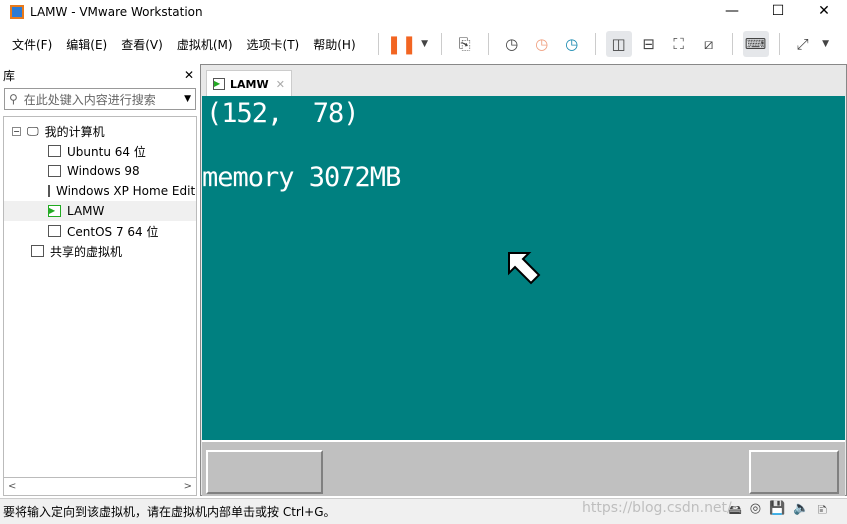 This screenshot has width=847, height=524. Describe the element at coordinates (423, 12) in the screenshot. I see `title-bar: LAMW - VMware Workstation — ☐ ✕` at that location.